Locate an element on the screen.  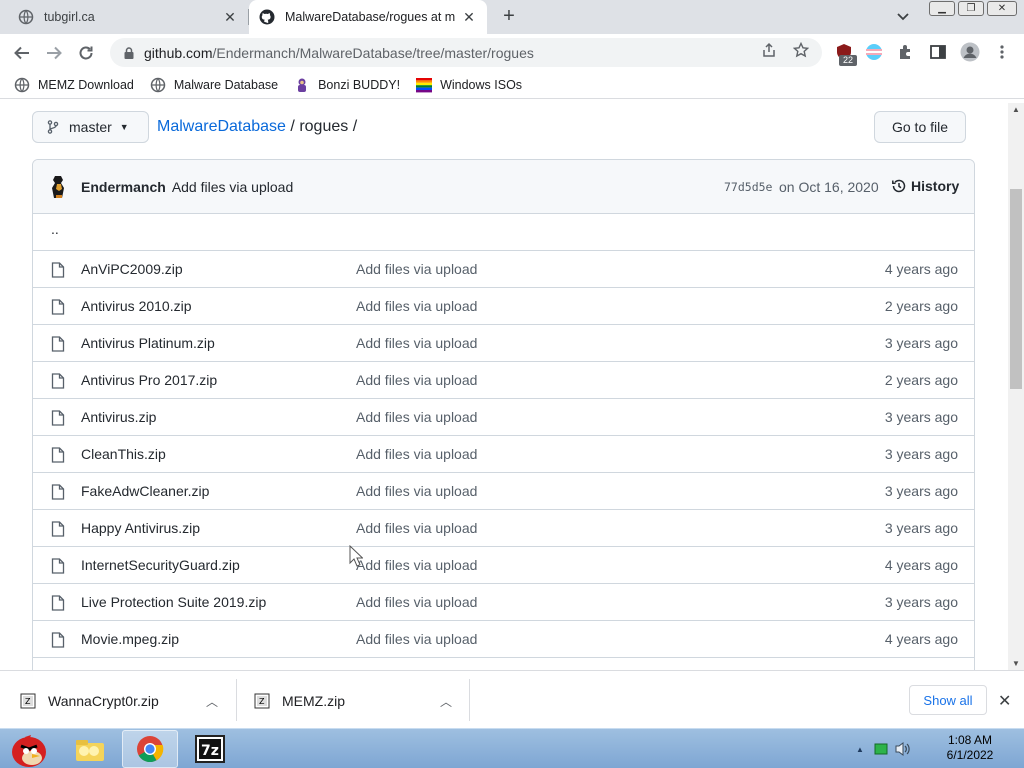
taskbar-7zip-icon: 7z is located at coordinates (210, 749).